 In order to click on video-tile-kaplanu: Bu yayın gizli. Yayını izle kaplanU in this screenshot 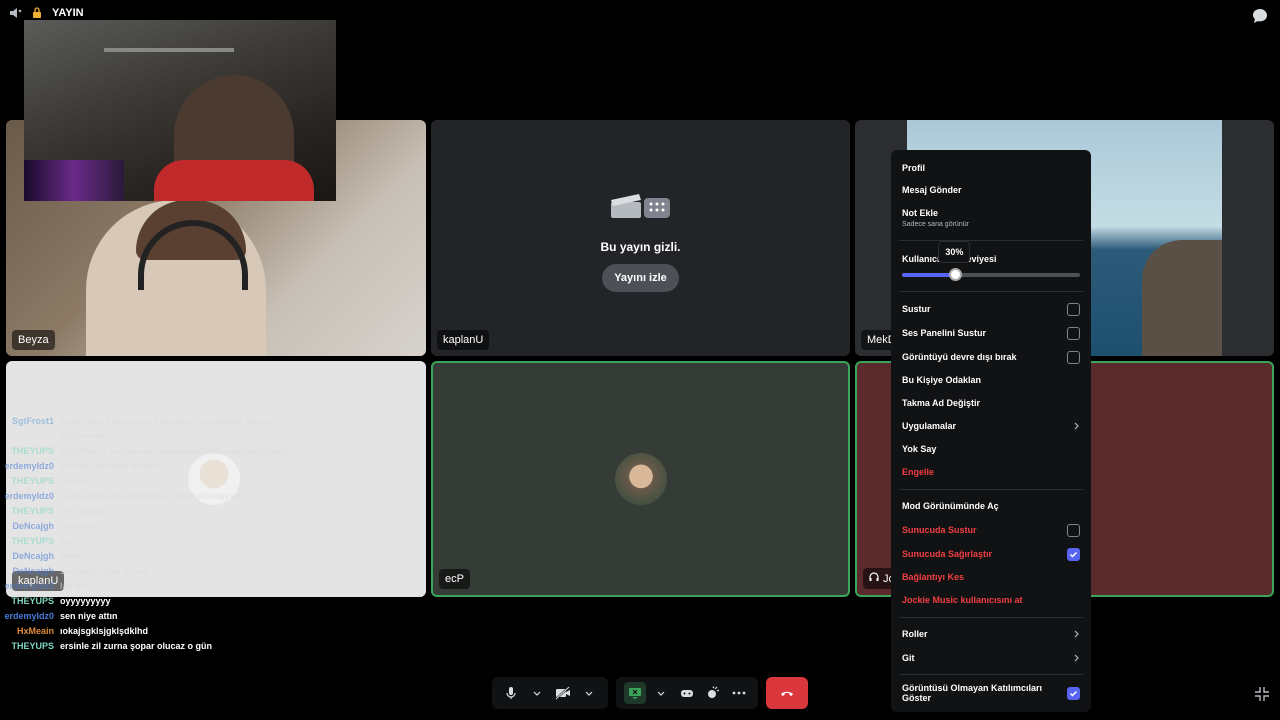, I will do `click(640, 238)`.